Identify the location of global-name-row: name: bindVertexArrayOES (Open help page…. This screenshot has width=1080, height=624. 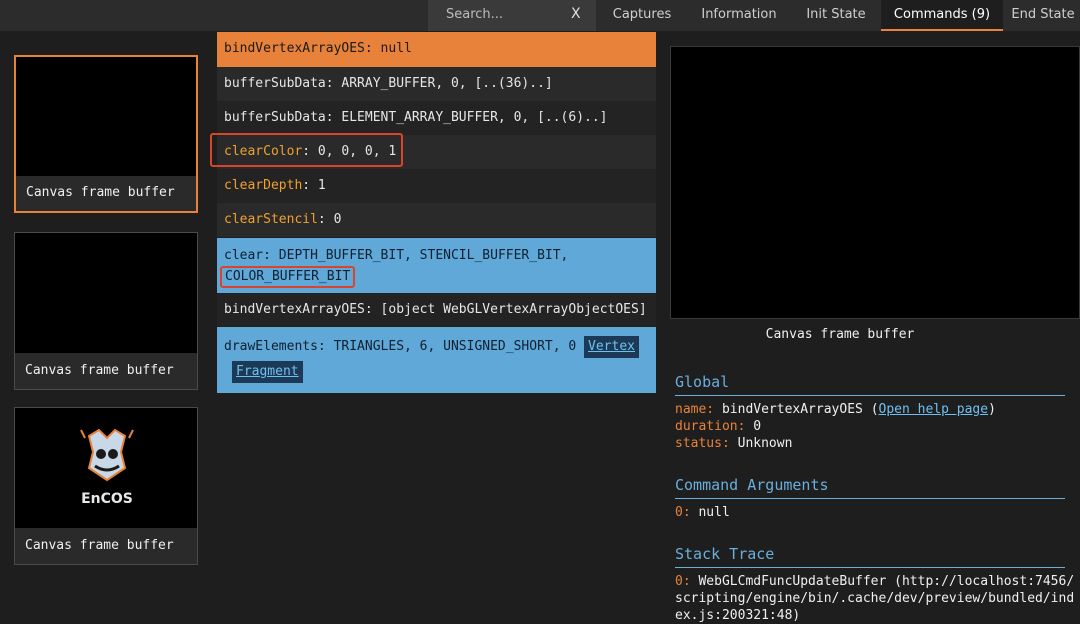
(835, 410).